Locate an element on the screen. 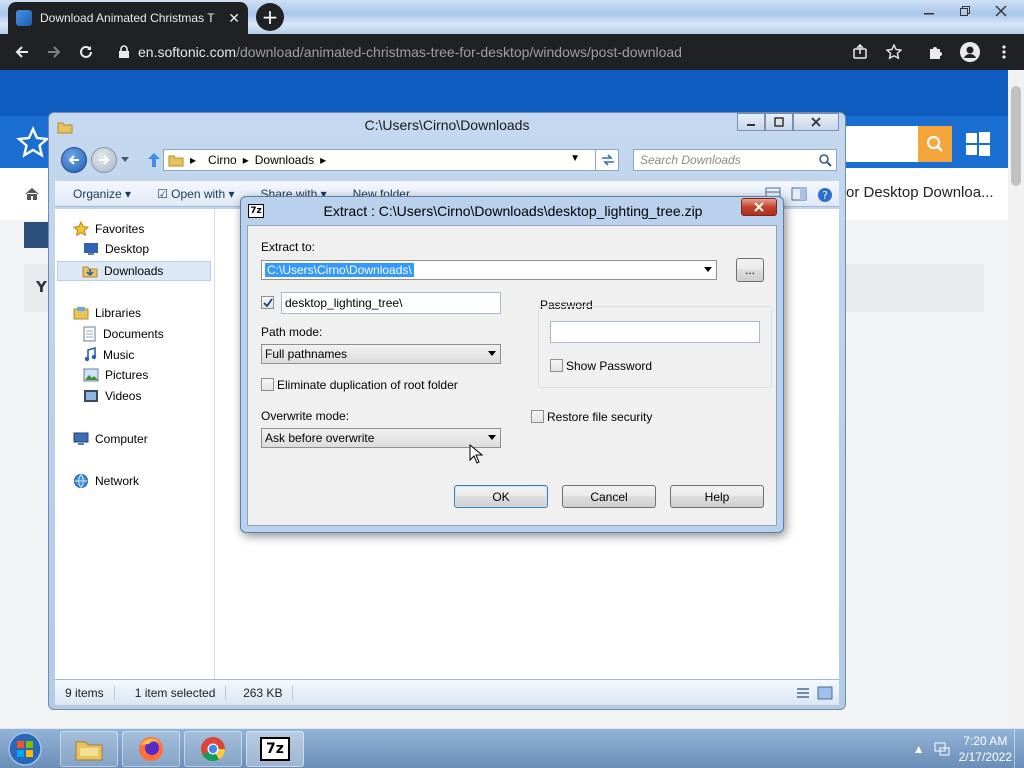 The width and height of the screenshot is (1024, 768). tray-expand-icon: ▲ is located at coordinates (919, 749).